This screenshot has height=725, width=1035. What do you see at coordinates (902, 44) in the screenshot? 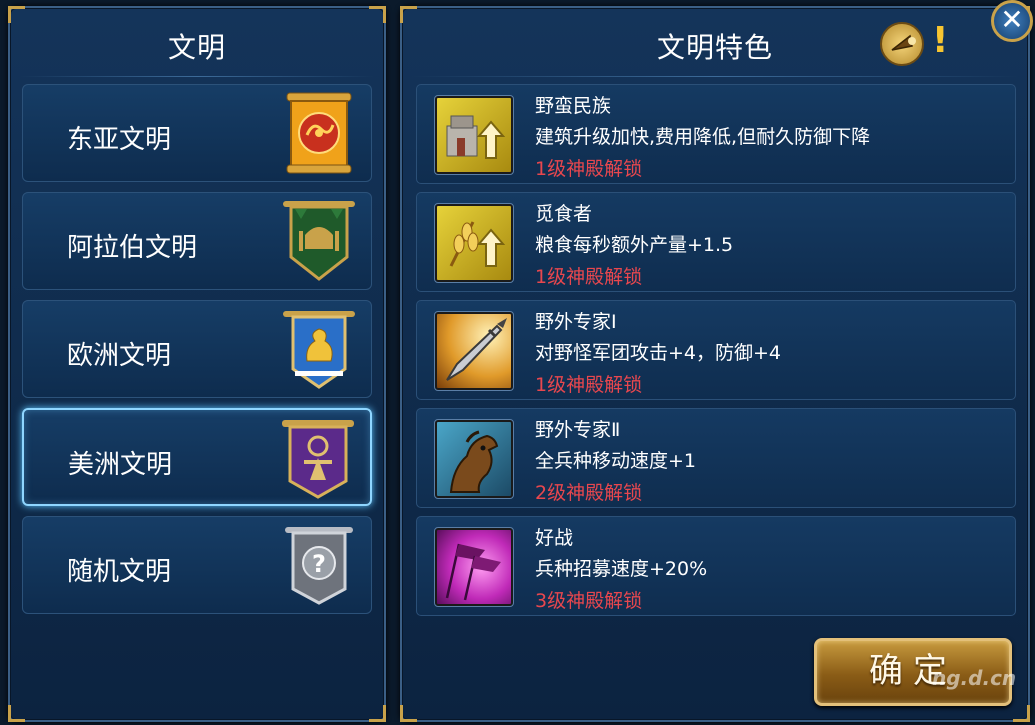
I see `horn-info-icon` at bounding box center [902, 44].